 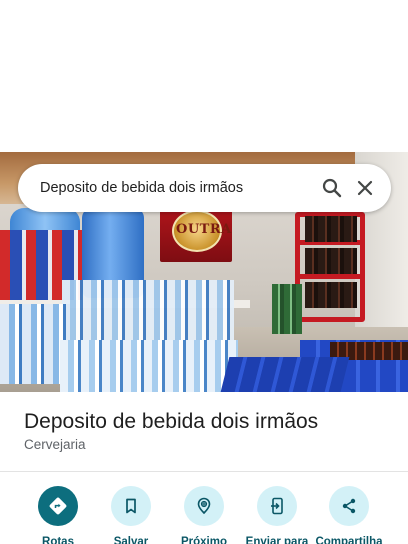 What do you see at coordinates (365, 188) in the screenshot?
I see `close-icon` at bounding box center [365, 188].